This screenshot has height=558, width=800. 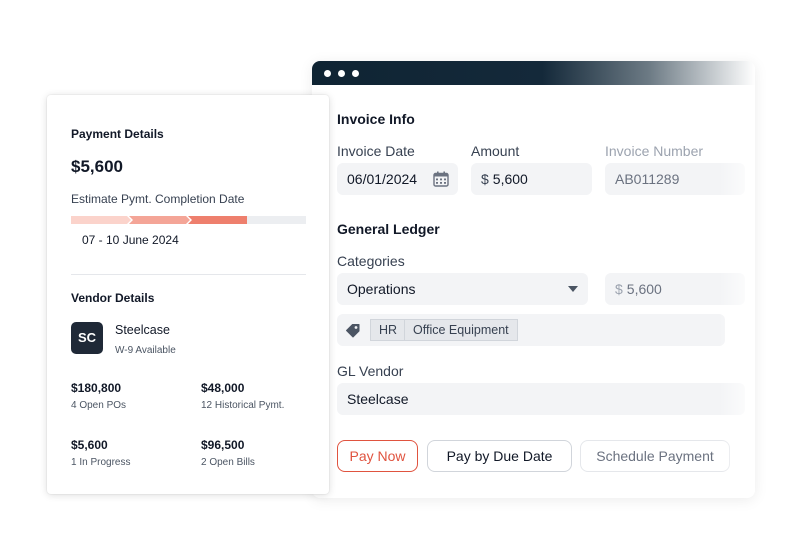 What do you see at coordinates (142, 330) in the screenshot?
I see `vendor-name: Steelcase` at bounding box center [142, 330].